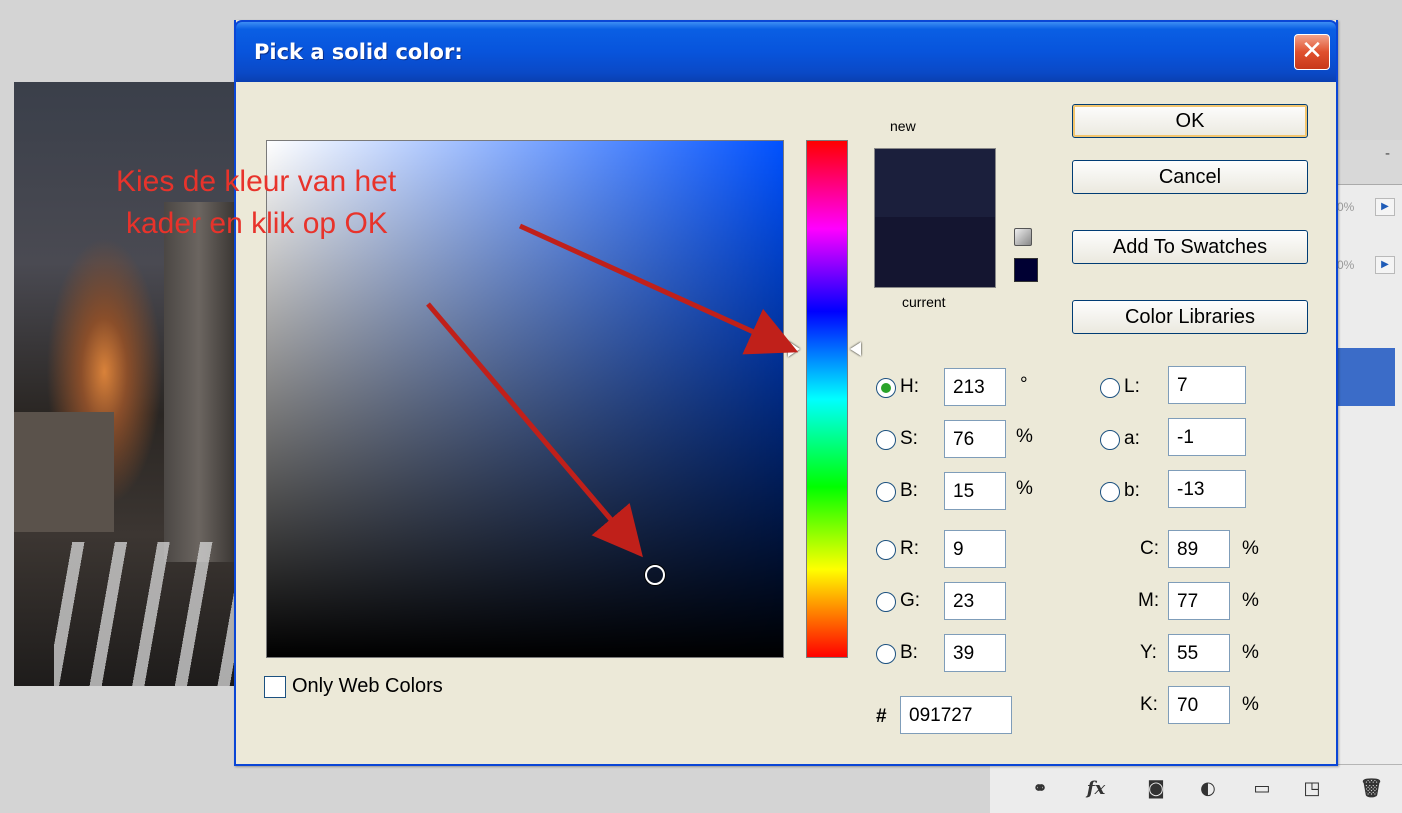  I want to click on black-label: K:, so click(1149, 704).